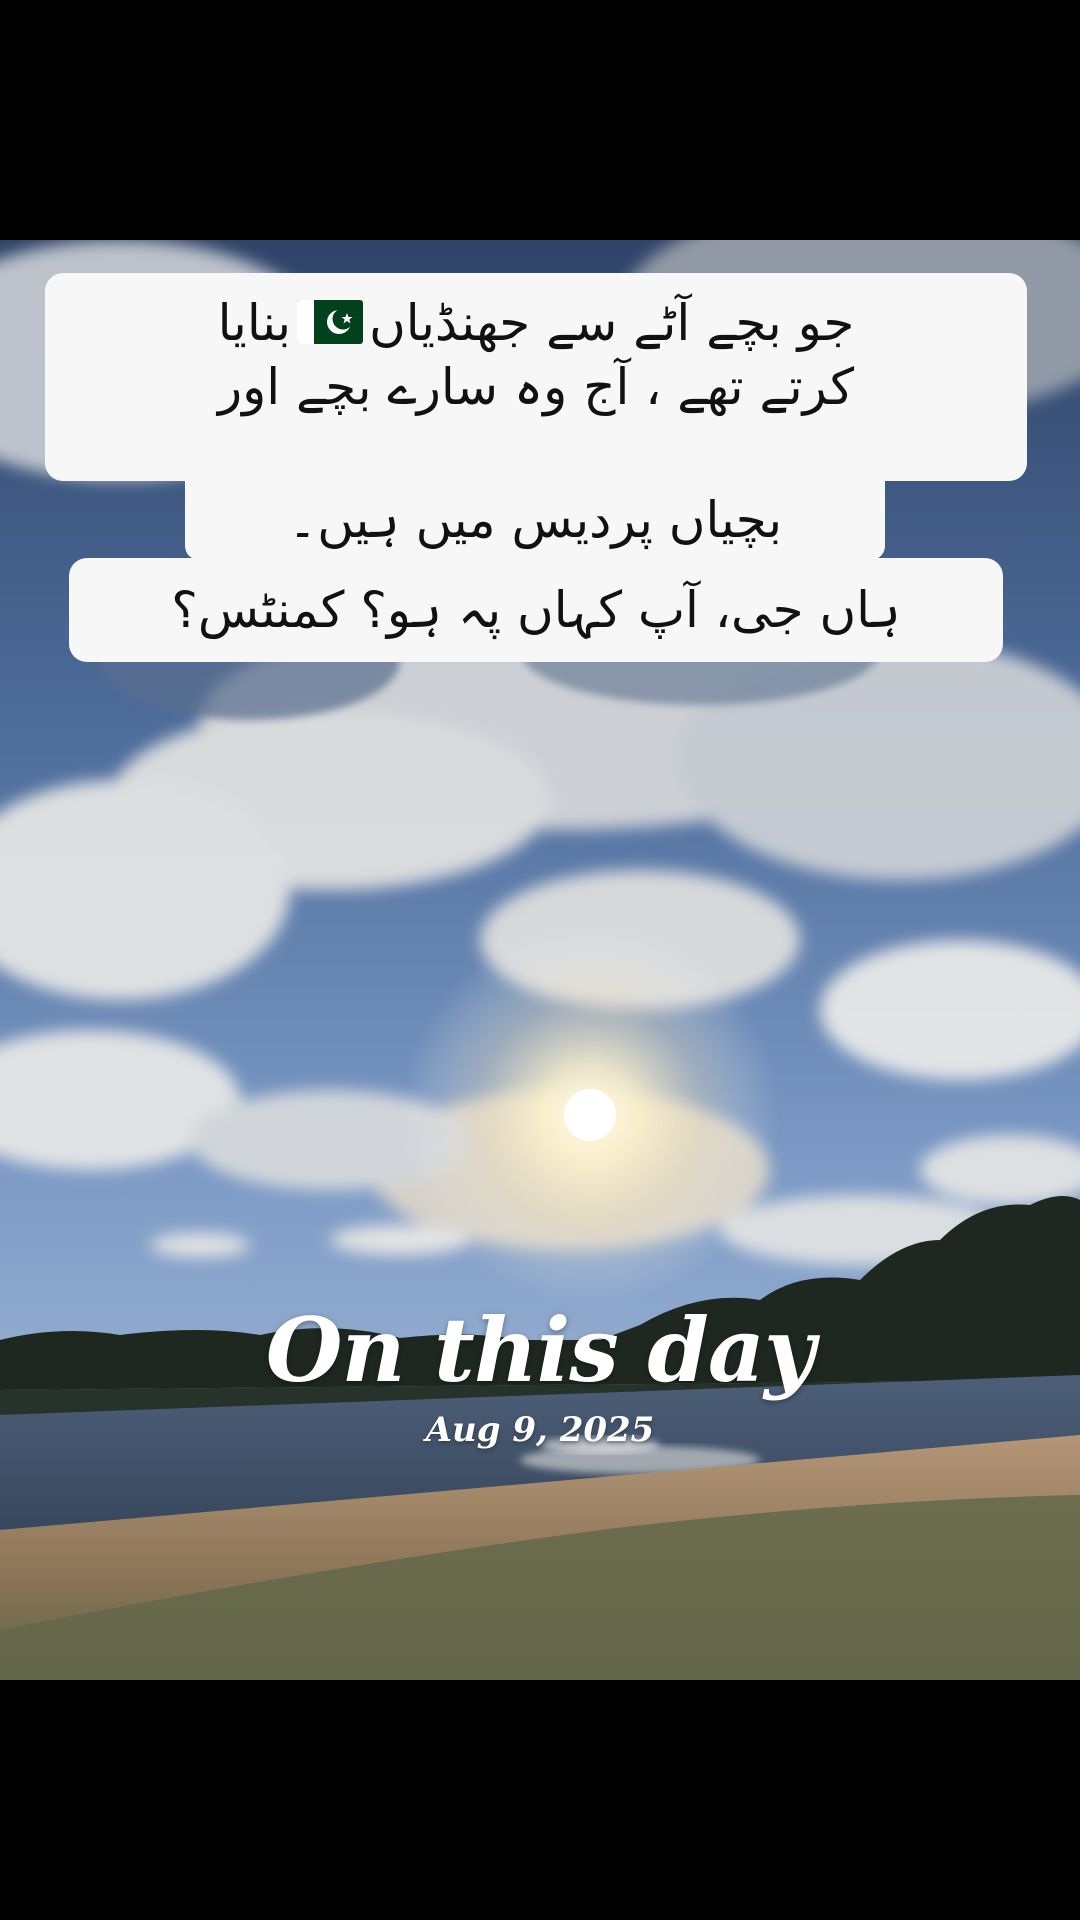 This screenshot has height=1920, width=1080. What do you see at coordinates (540, 1430) in the screenshot?
I see `memory-date: Aug 9, 2025` at bounding box center [540, 1430].